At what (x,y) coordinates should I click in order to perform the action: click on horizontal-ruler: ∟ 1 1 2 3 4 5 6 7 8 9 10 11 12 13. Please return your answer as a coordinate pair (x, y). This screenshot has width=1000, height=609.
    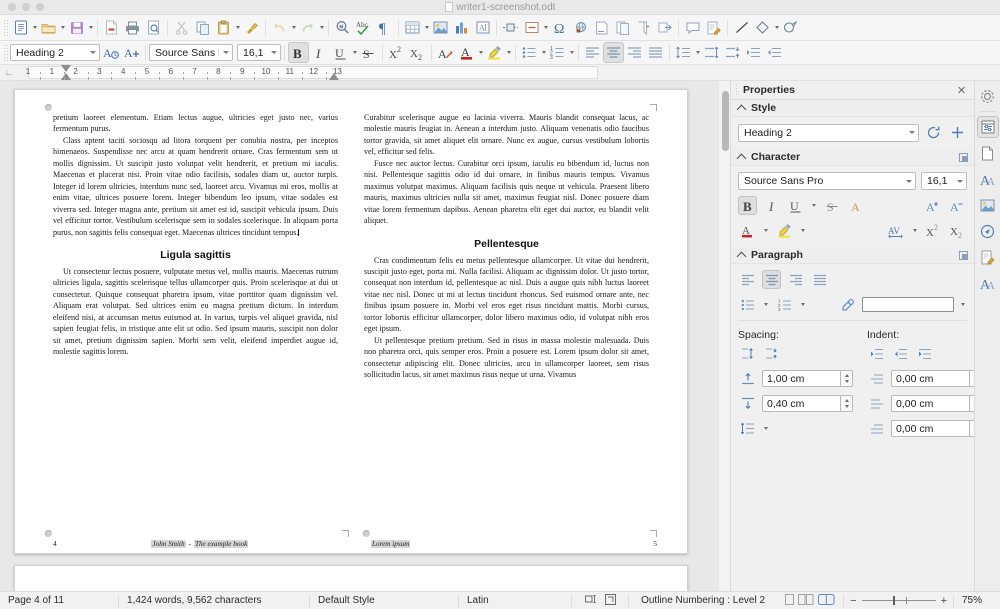
    Looking at the image, I should click on (500, 73).